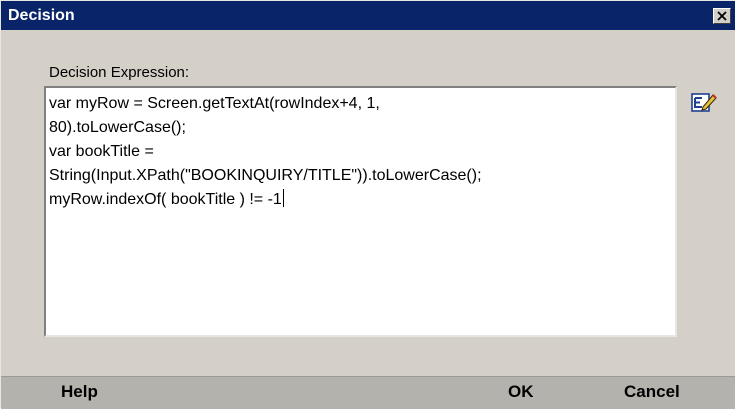 This screenshot has width=735, height=409. I want to click on expression-line: var bookTitle =, so click(101, 151).